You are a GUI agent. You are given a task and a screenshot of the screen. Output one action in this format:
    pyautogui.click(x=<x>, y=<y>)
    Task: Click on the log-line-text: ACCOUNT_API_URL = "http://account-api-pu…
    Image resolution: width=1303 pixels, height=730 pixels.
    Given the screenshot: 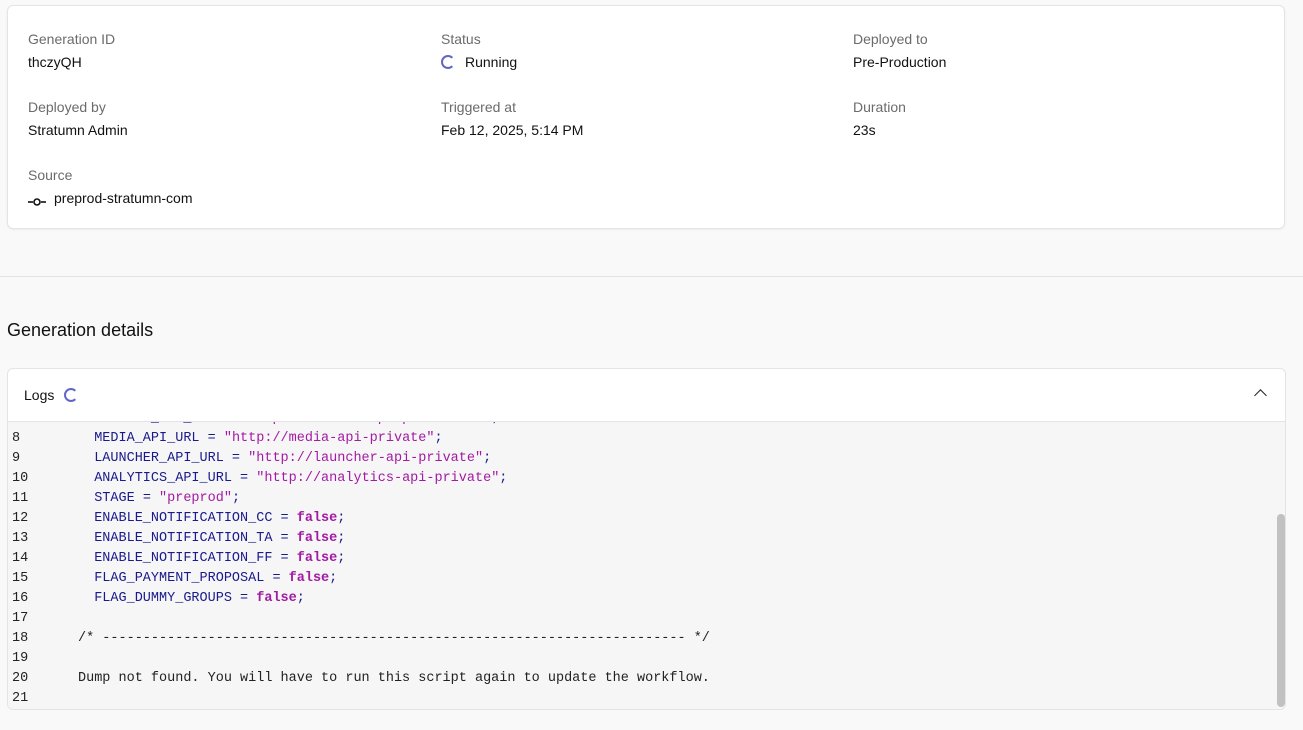 What is the action you would take?
    pyautogui.click(x=288, y=425)
    